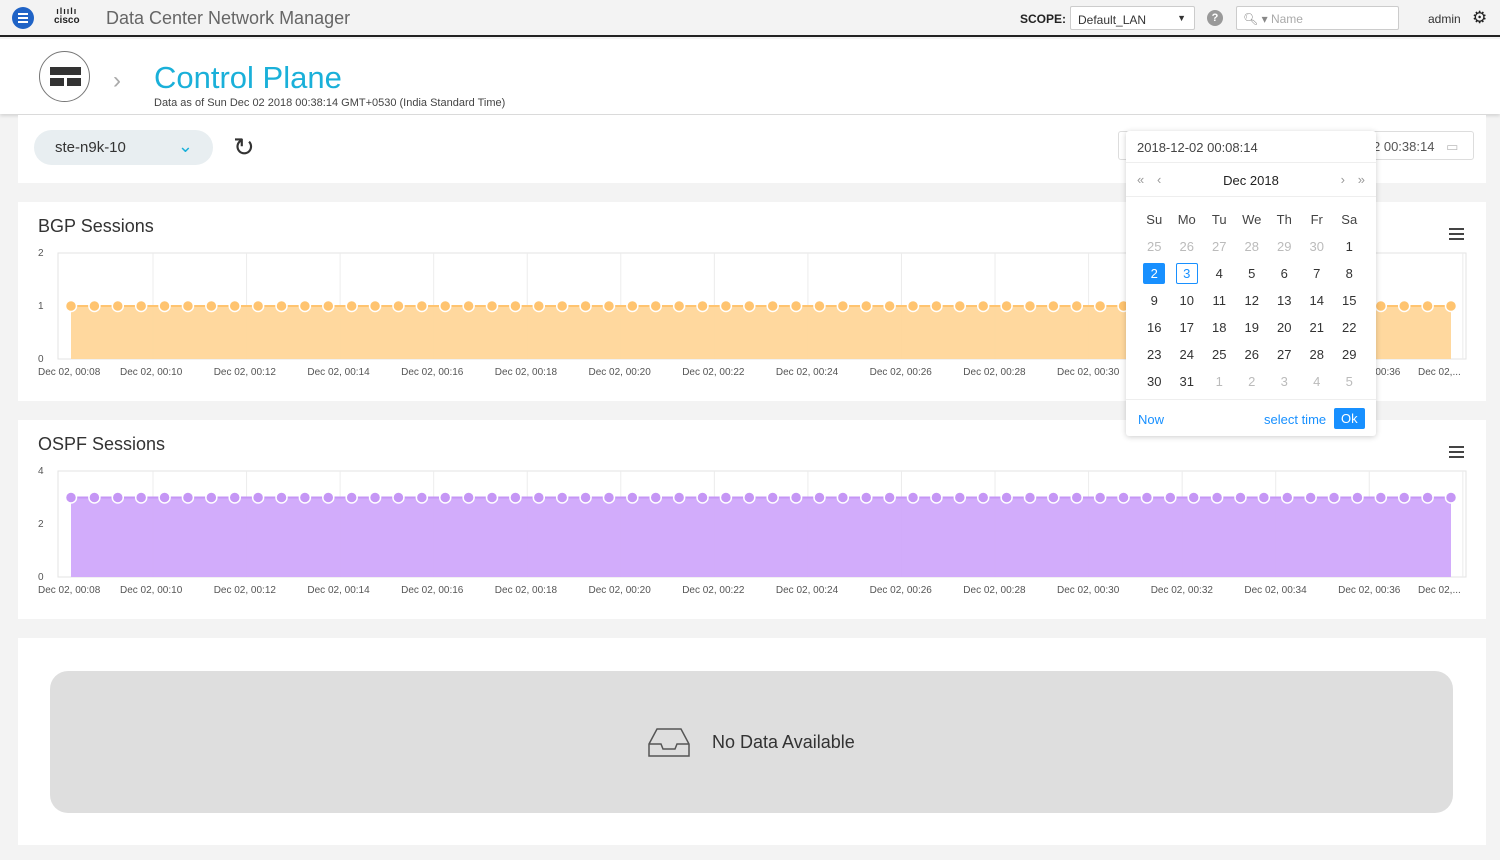 The height and width of the screenshot is (860, 1500). Describe the element at coordinates (1187, 381) in the screenshot. I see `calendar-day: 31` at that location.